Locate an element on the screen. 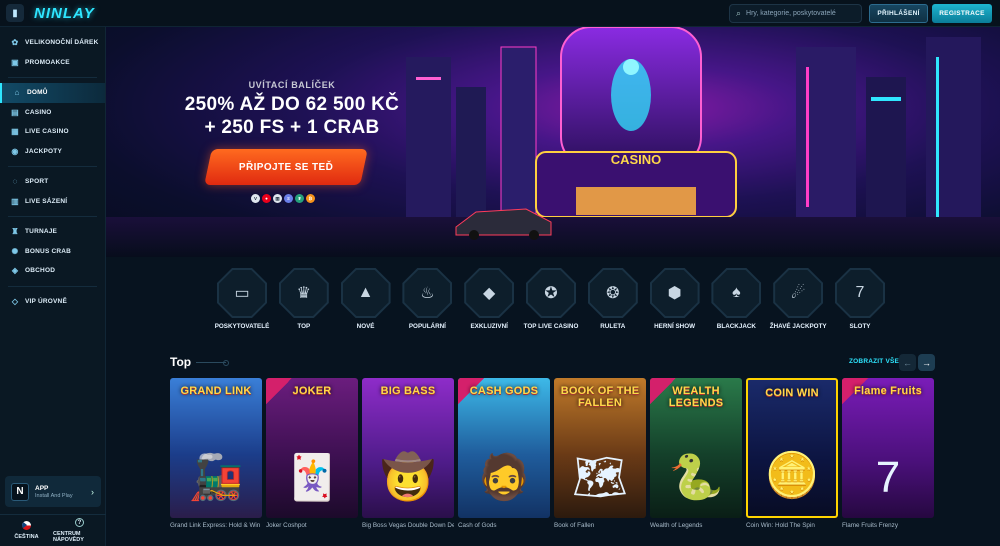 This screenshot has height=546, width=1000. sidebar-item-jackpot: ◉ JACKPOTY is located at coordinates (52, 152).